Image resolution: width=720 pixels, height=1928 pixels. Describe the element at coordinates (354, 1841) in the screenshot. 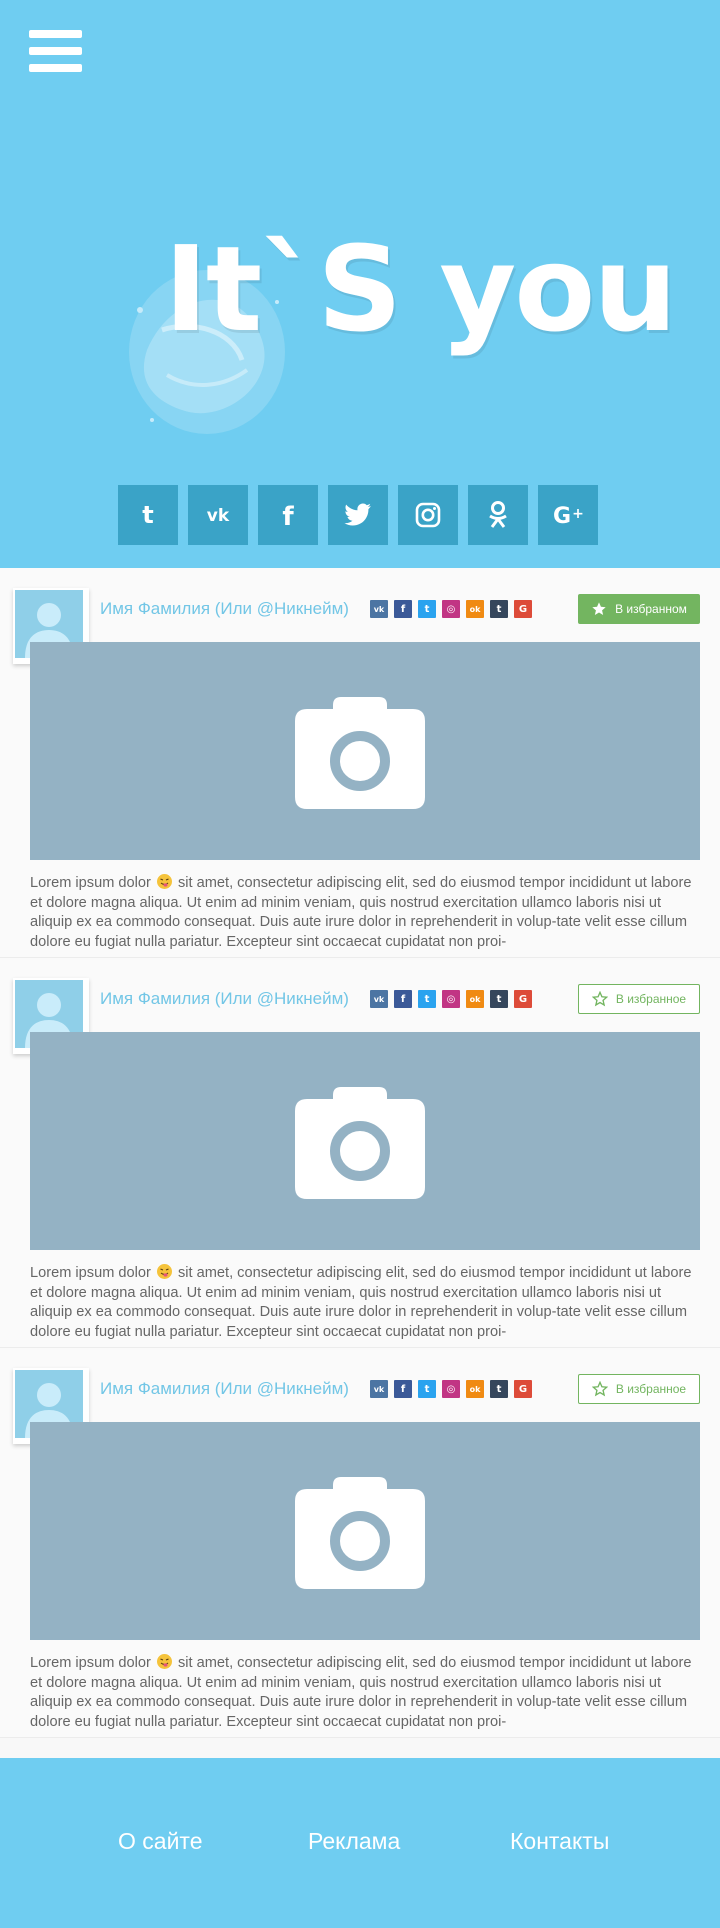

I see `footer-link-ads: Реклама` at that location.